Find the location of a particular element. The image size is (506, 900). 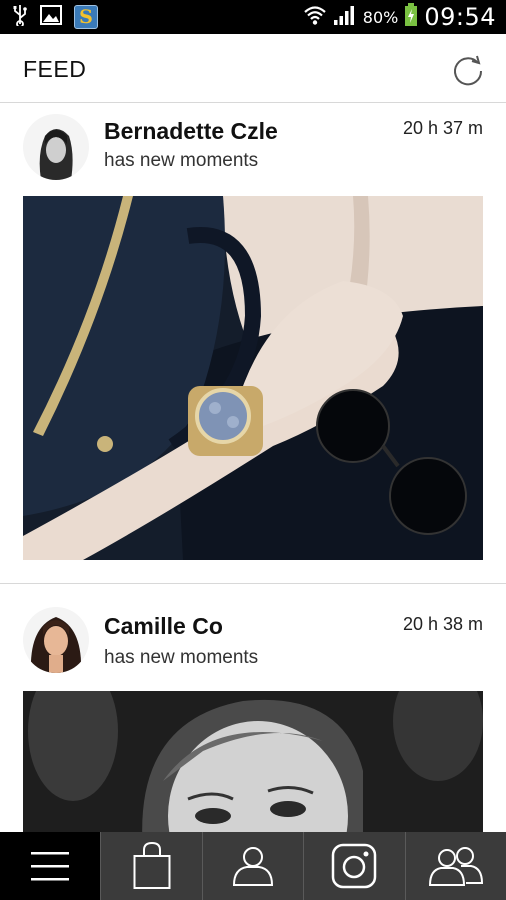

nav-profile-button is located at coordinates (252, 866).